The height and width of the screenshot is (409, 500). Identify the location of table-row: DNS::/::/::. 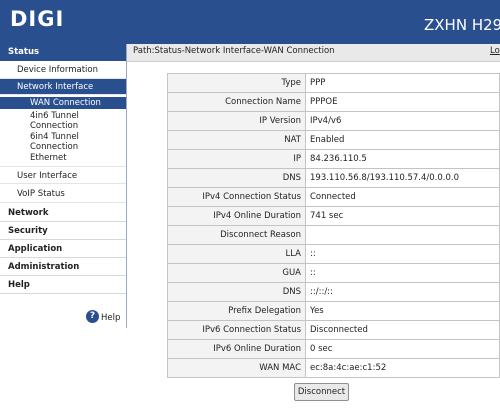
(333, 292).